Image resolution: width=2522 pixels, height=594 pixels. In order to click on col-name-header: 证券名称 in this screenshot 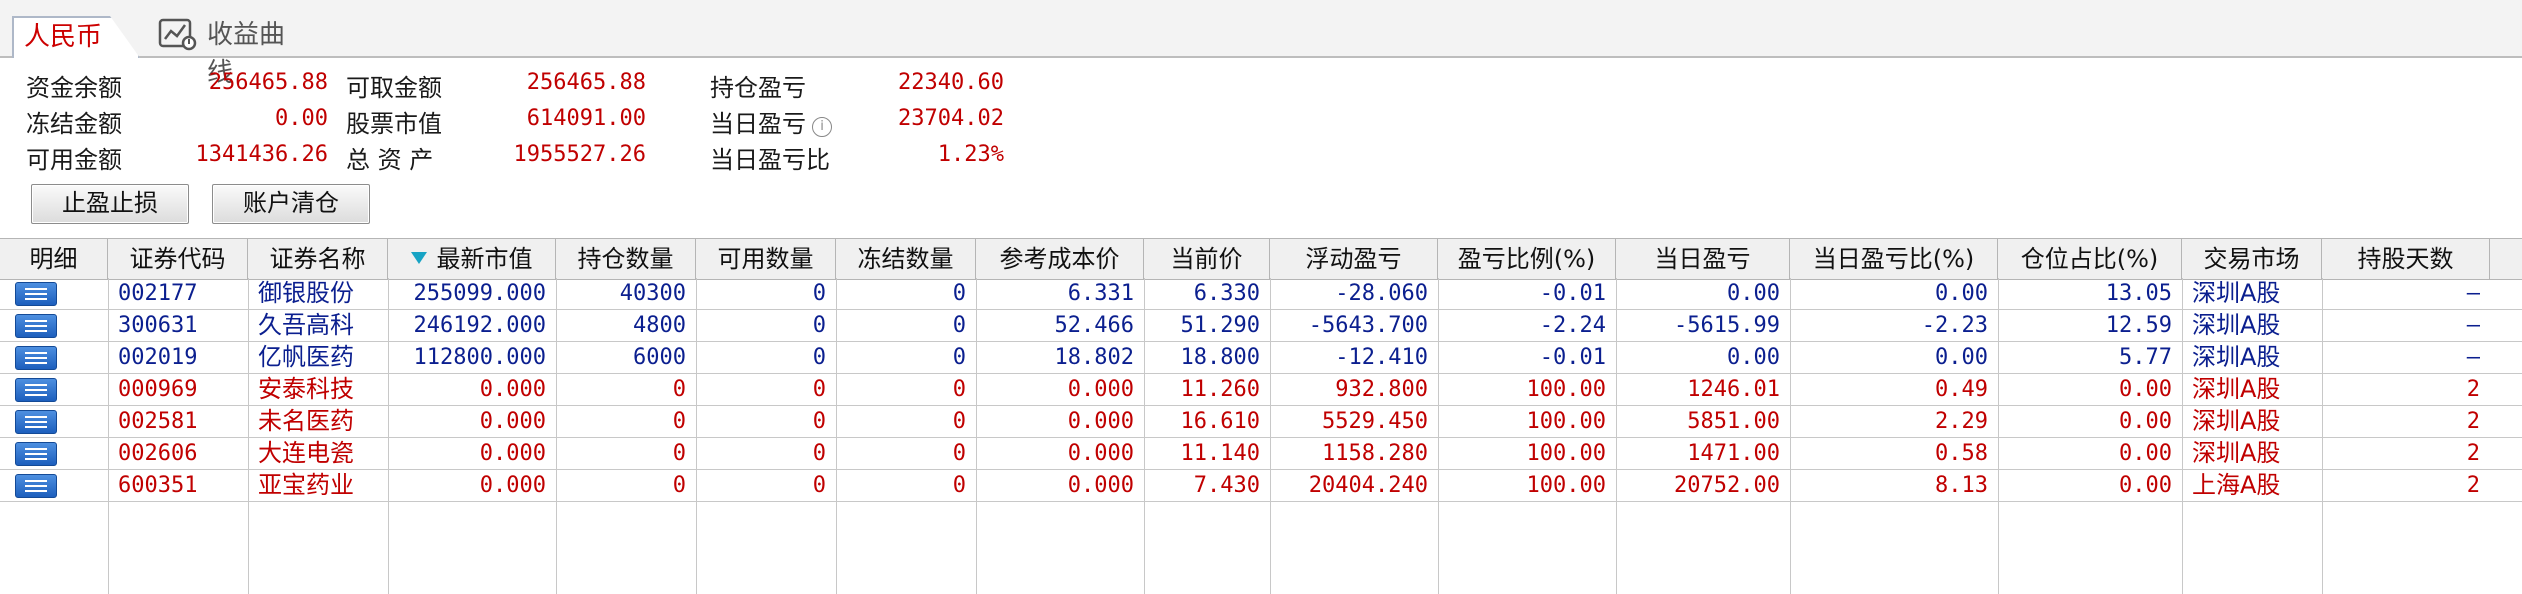, I will do `click(318, 259)`.